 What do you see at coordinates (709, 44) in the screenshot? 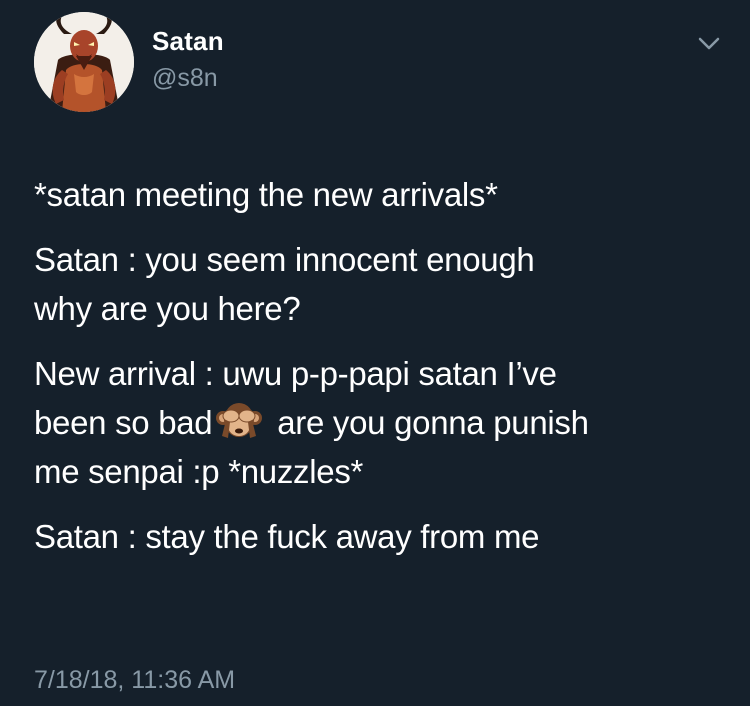
I see `chevron-down-icon` at bounding box center [709, 44].